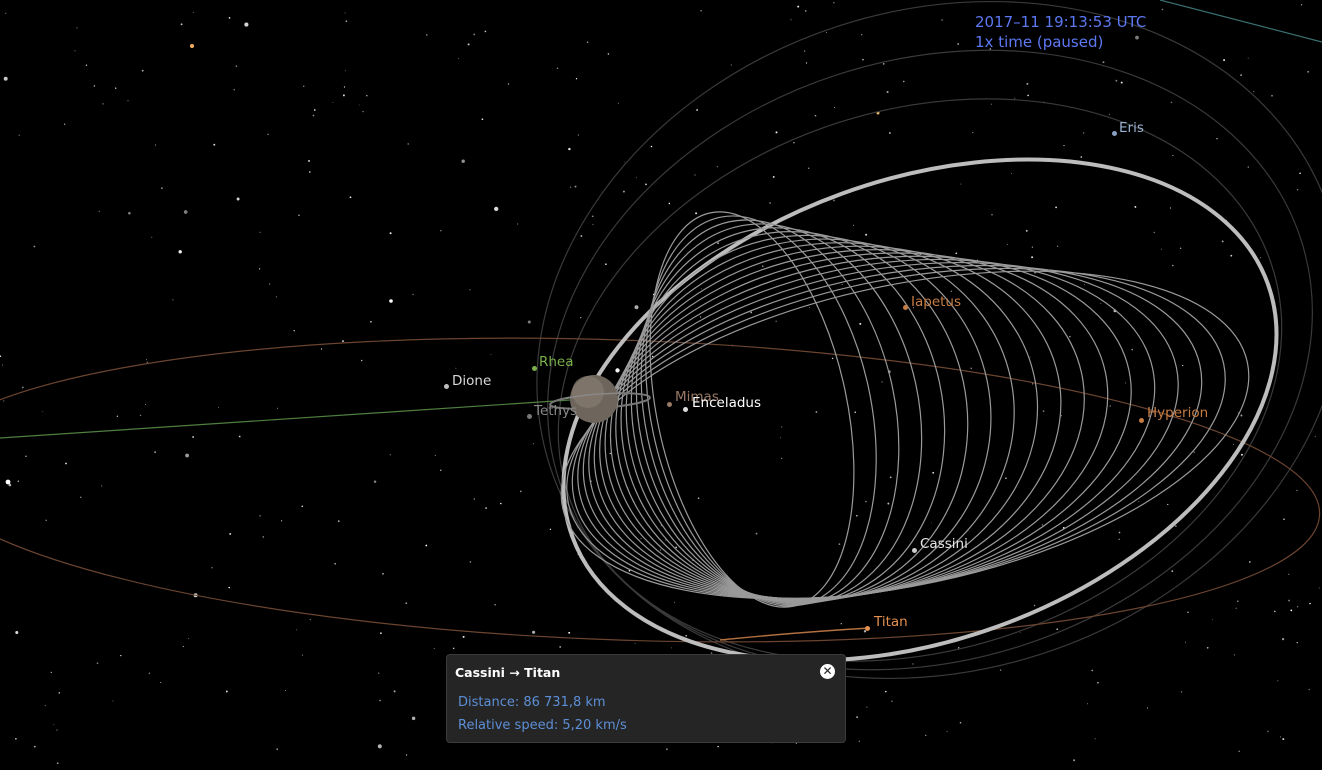  Describe the element at coordinates (1114, 133) in the screenshot. I see `eris-marker` at that location.